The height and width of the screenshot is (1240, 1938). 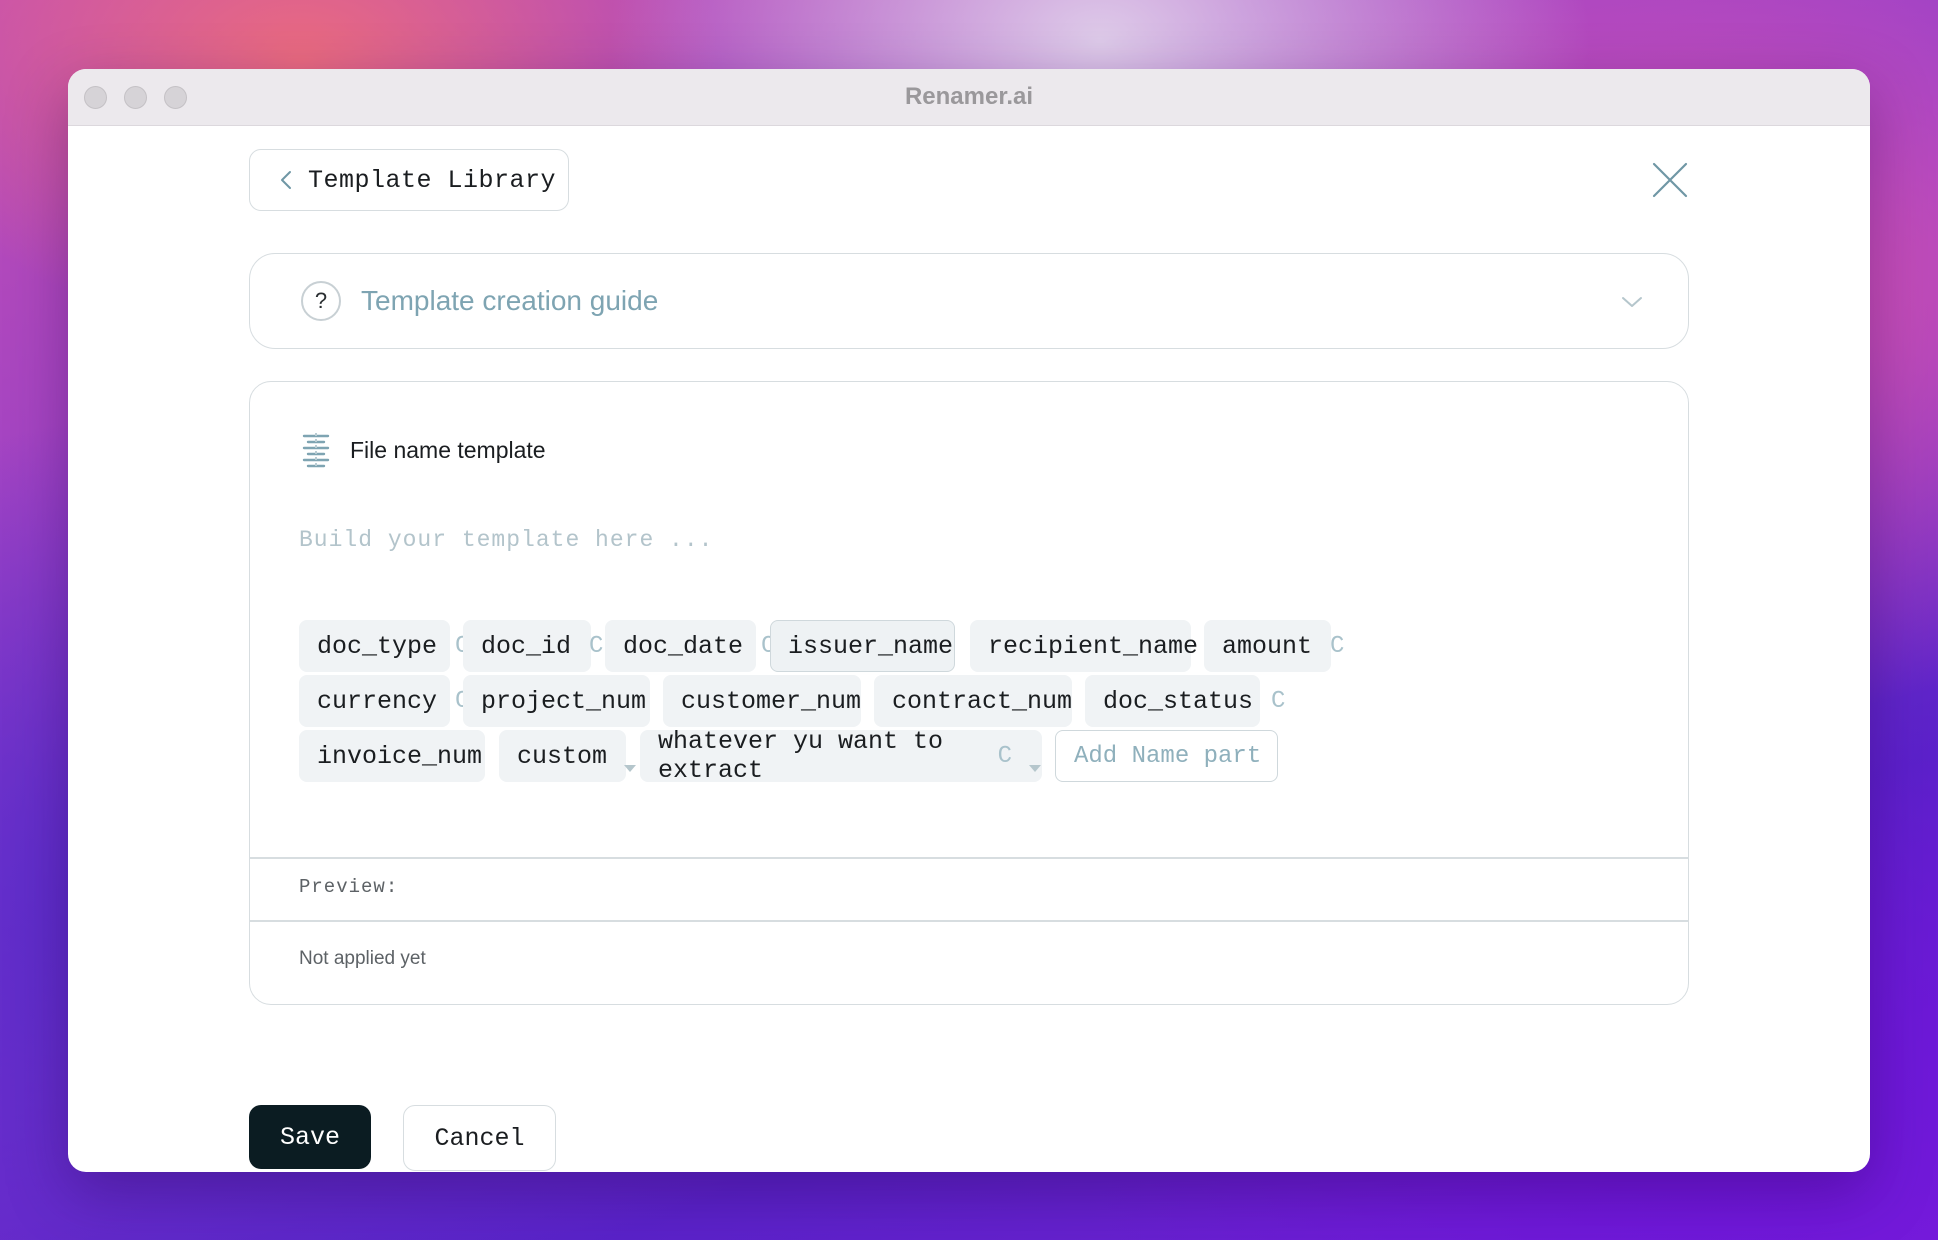 What do you see at coordinates (749, 540) in the screenshot?
I see `template-input` at bounding box center [749, 540].